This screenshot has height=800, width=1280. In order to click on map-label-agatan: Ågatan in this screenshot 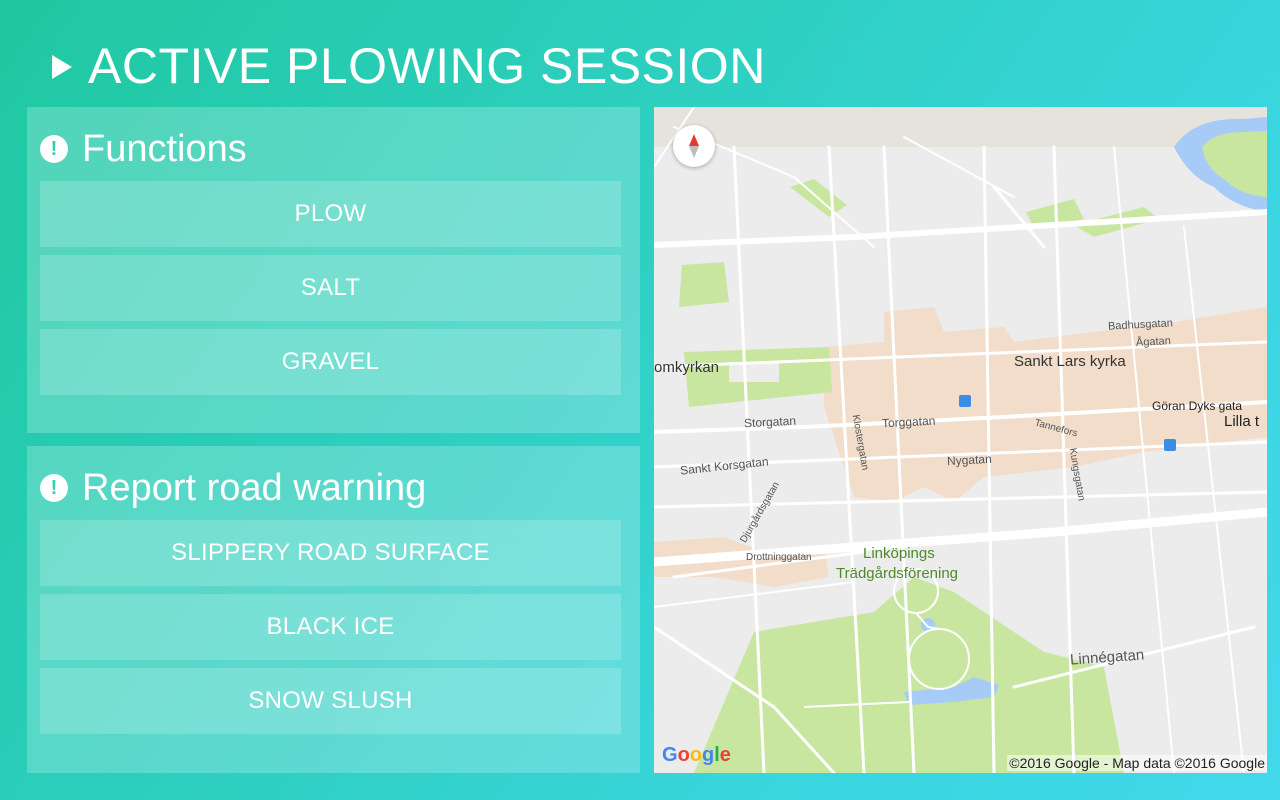, I will do `click(1153, 342)`.